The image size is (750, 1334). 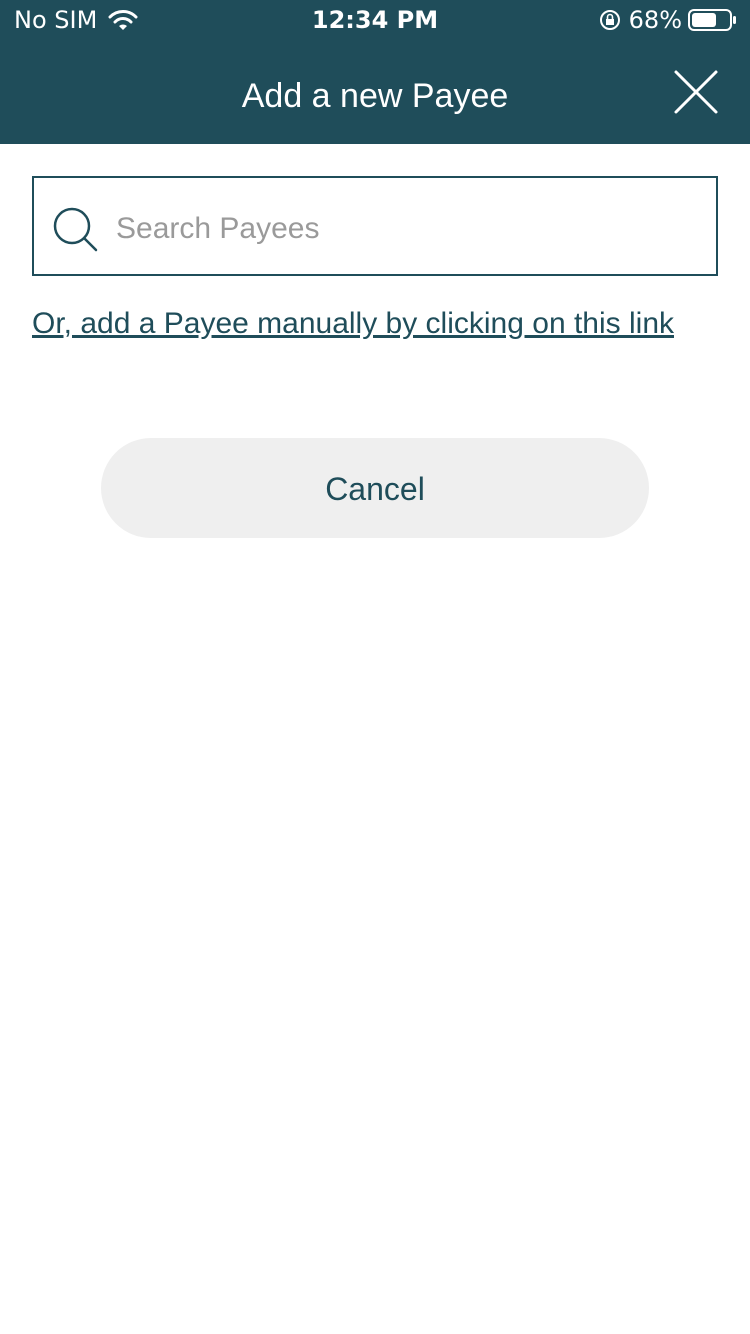 I want to click on close-icon, so click(x=696, y=92).